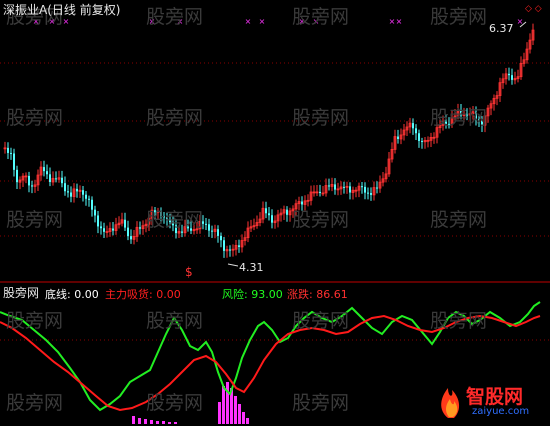  I want to click on price-low-pointer, so click(233, 265).